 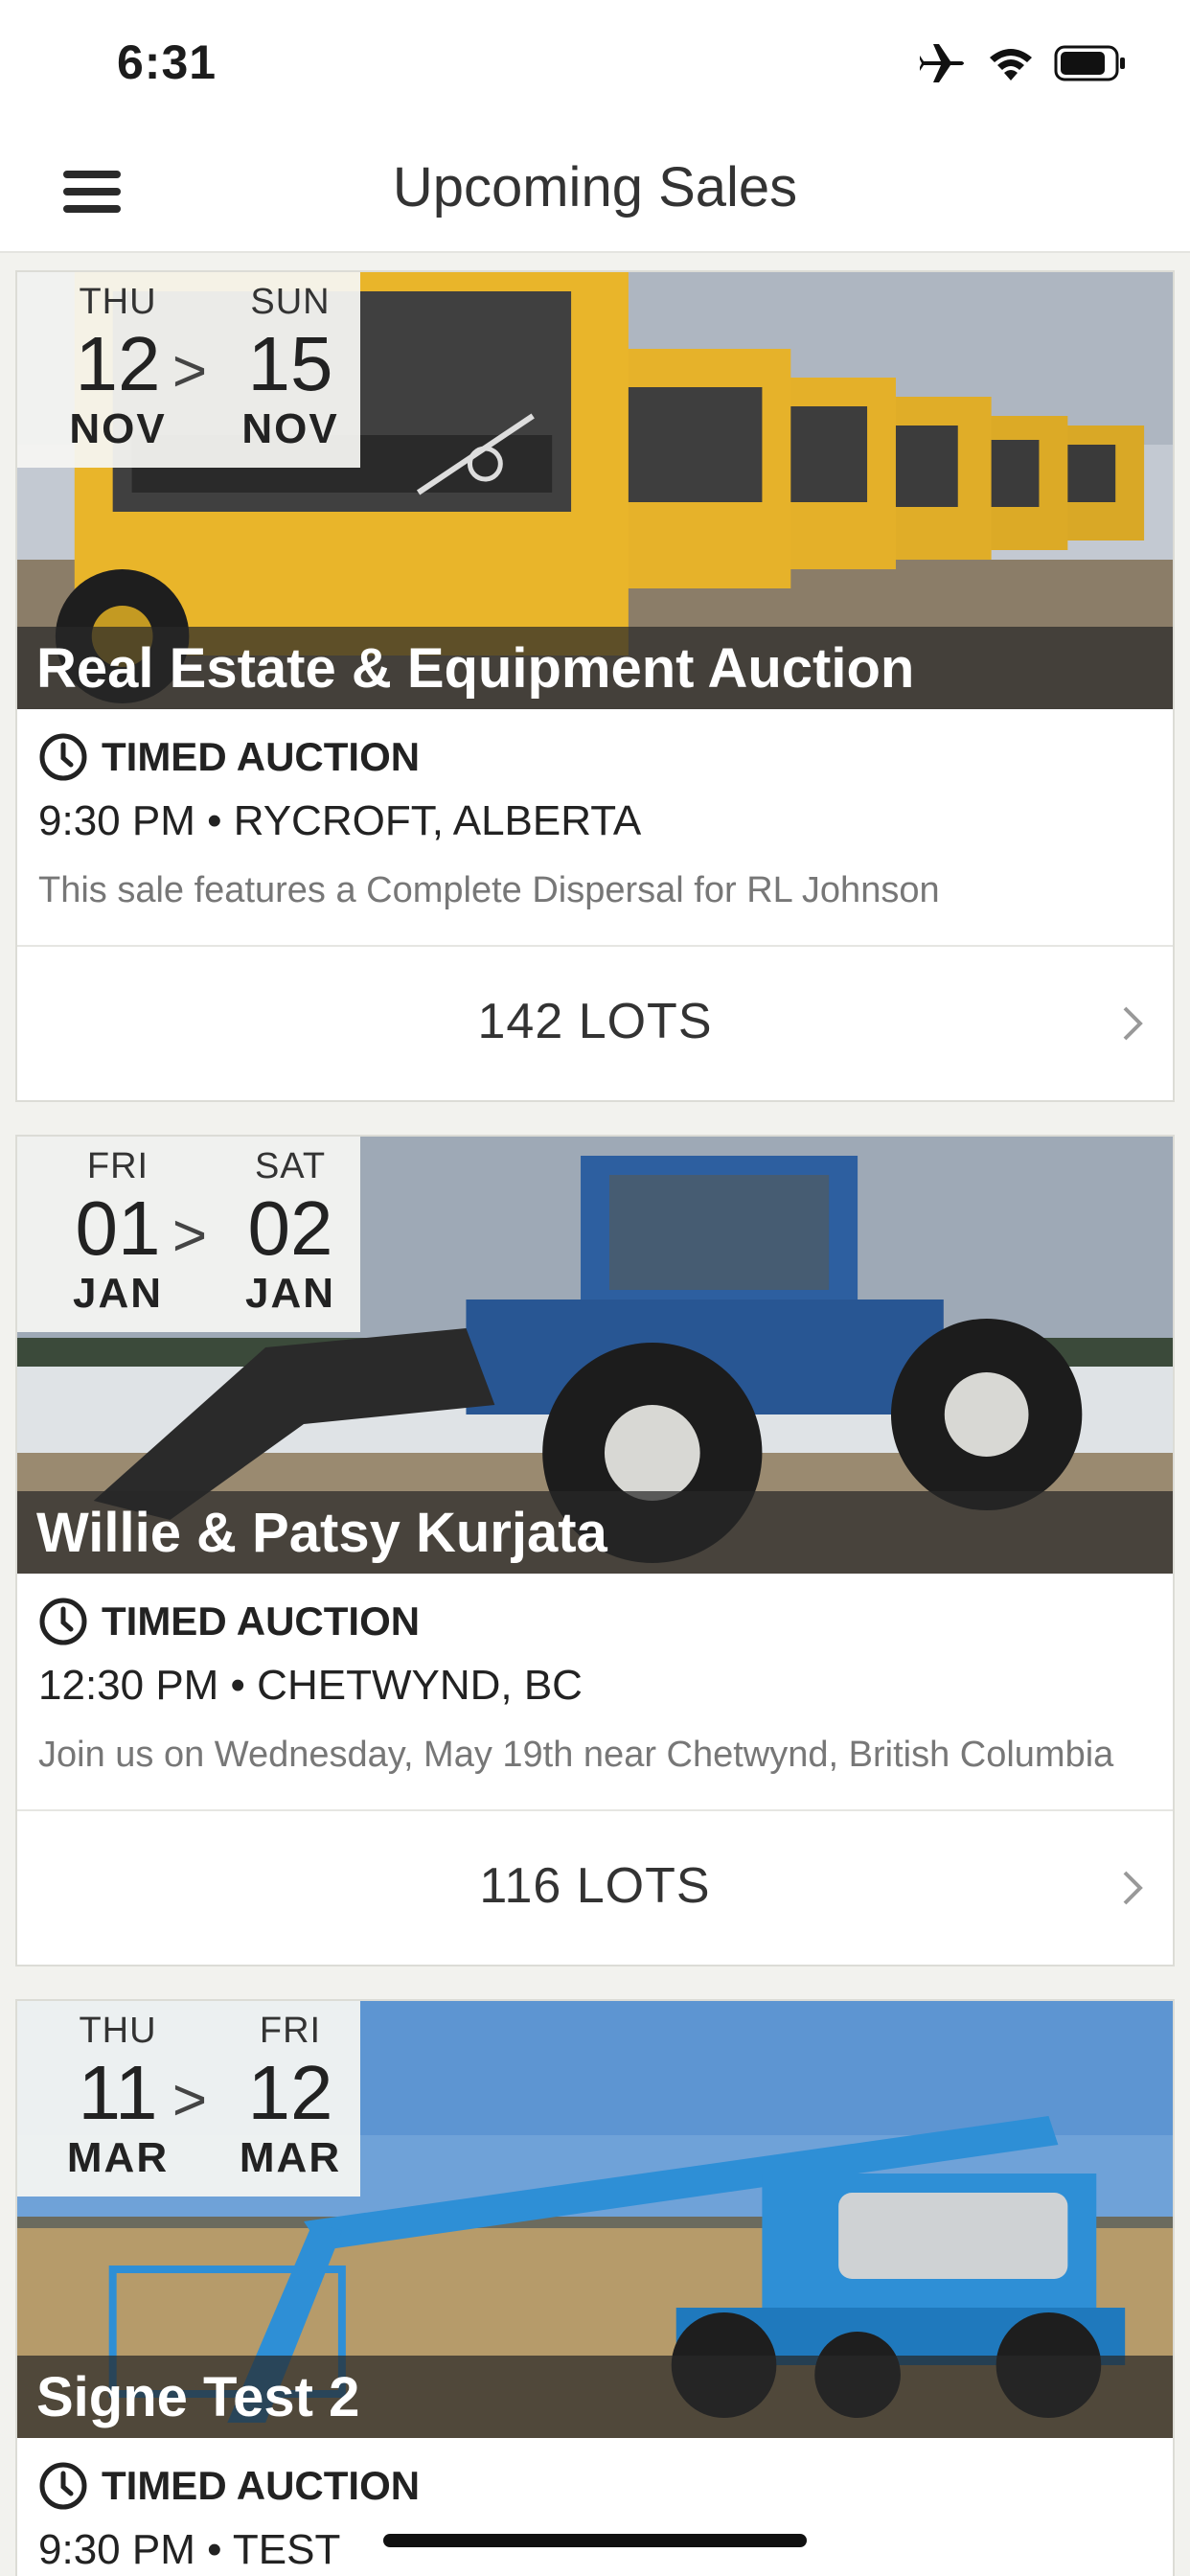 I want to click on sale-title: Willie & Patsy Kurjata, so click(x=321, y=1533).